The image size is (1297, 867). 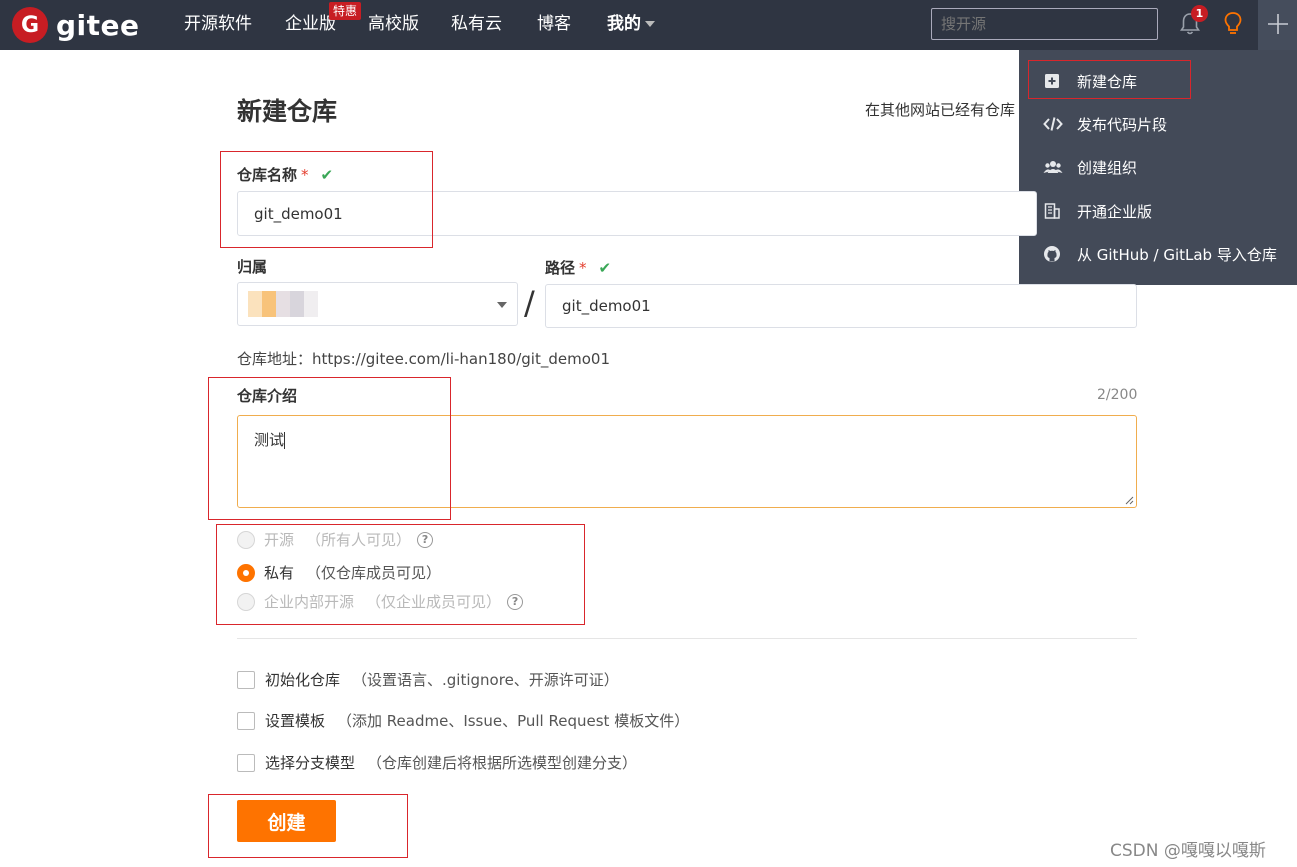 What do you see at coordinates (560, 268) in the screenshot?
I see `path-label-text: 路径` at bounding box center [560, 268].